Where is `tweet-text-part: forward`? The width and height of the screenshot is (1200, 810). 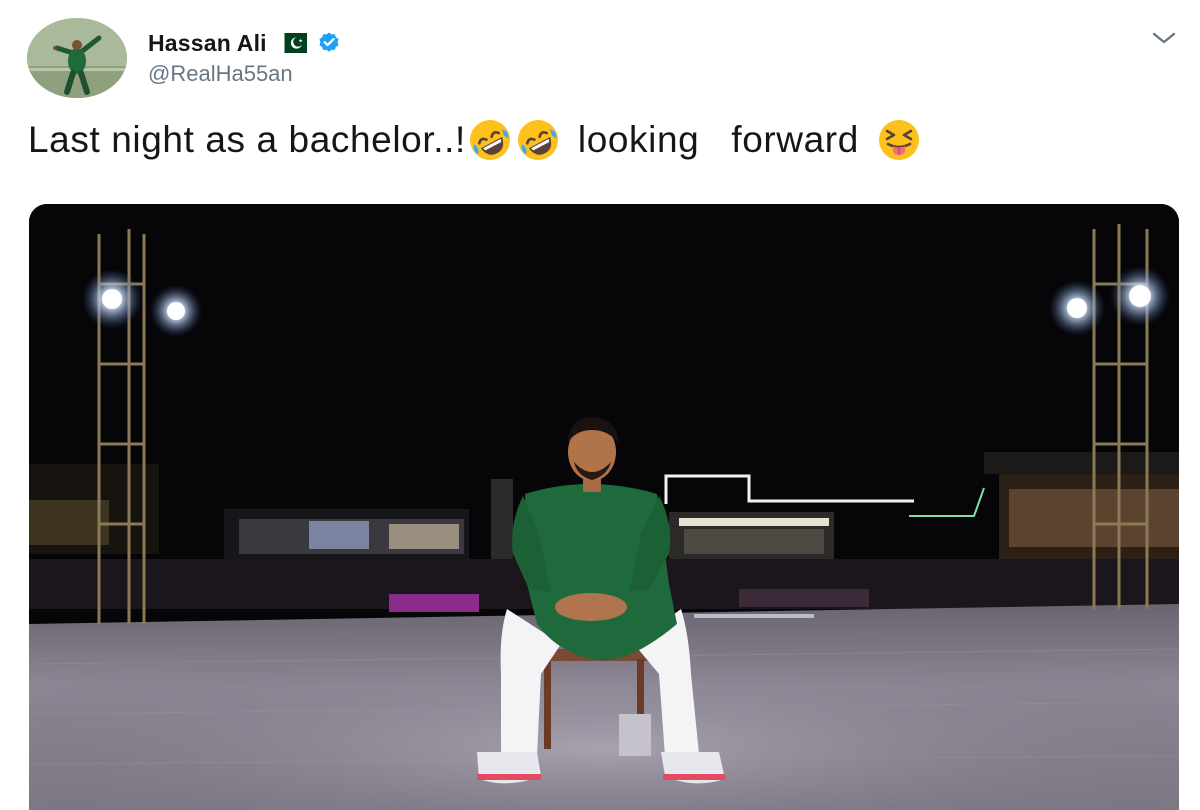 tweet-text-part: forward is located at coordinates (795, 139).